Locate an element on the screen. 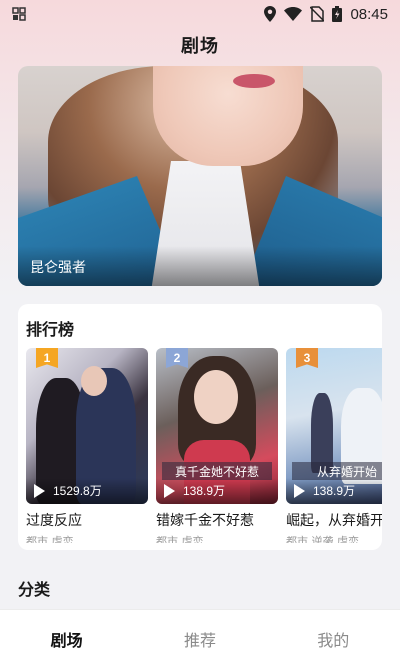  rank-badge: 3 is located at coordinates (307, 358).